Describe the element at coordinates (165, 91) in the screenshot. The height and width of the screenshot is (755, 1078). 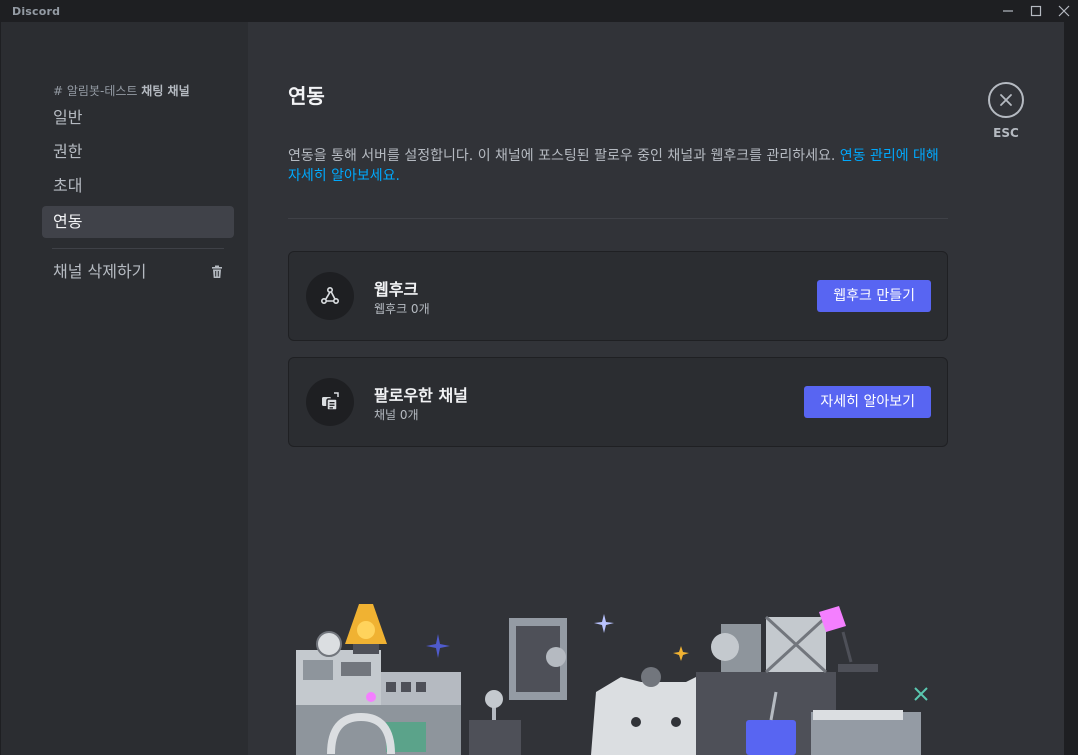
I see `channel-name: 채팅 채널` at that location.